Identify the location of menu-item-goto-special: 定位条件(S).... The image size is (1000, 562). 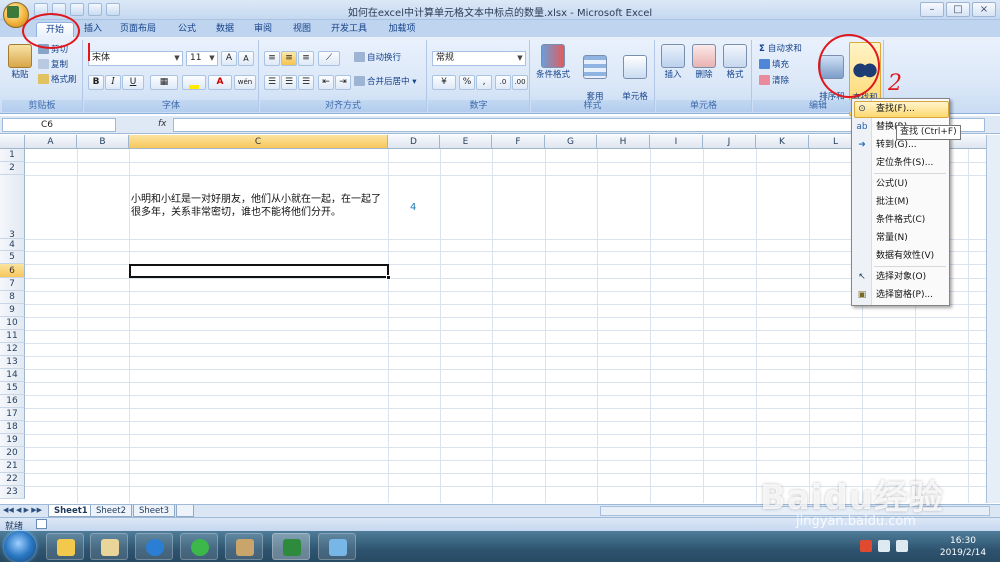
(904, 163).